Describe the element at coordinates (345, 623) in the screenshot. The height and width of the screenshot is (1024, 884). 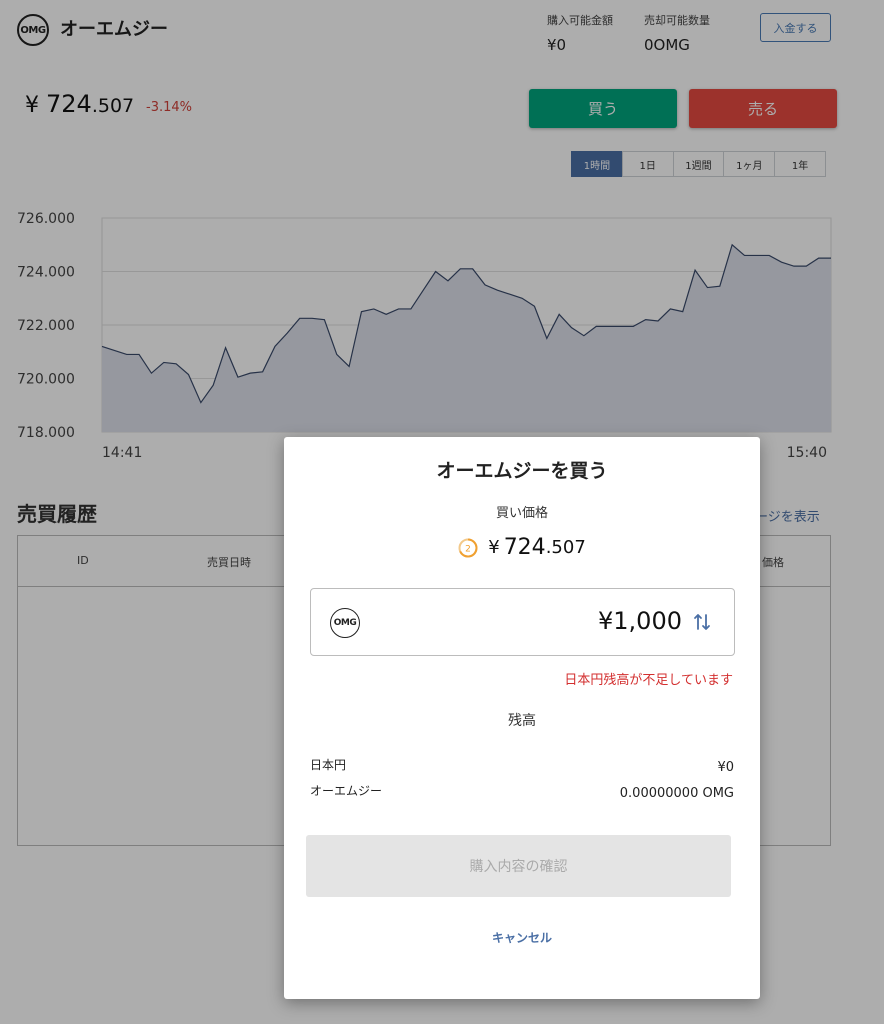
I see `omg-logo: OMG` at that location.